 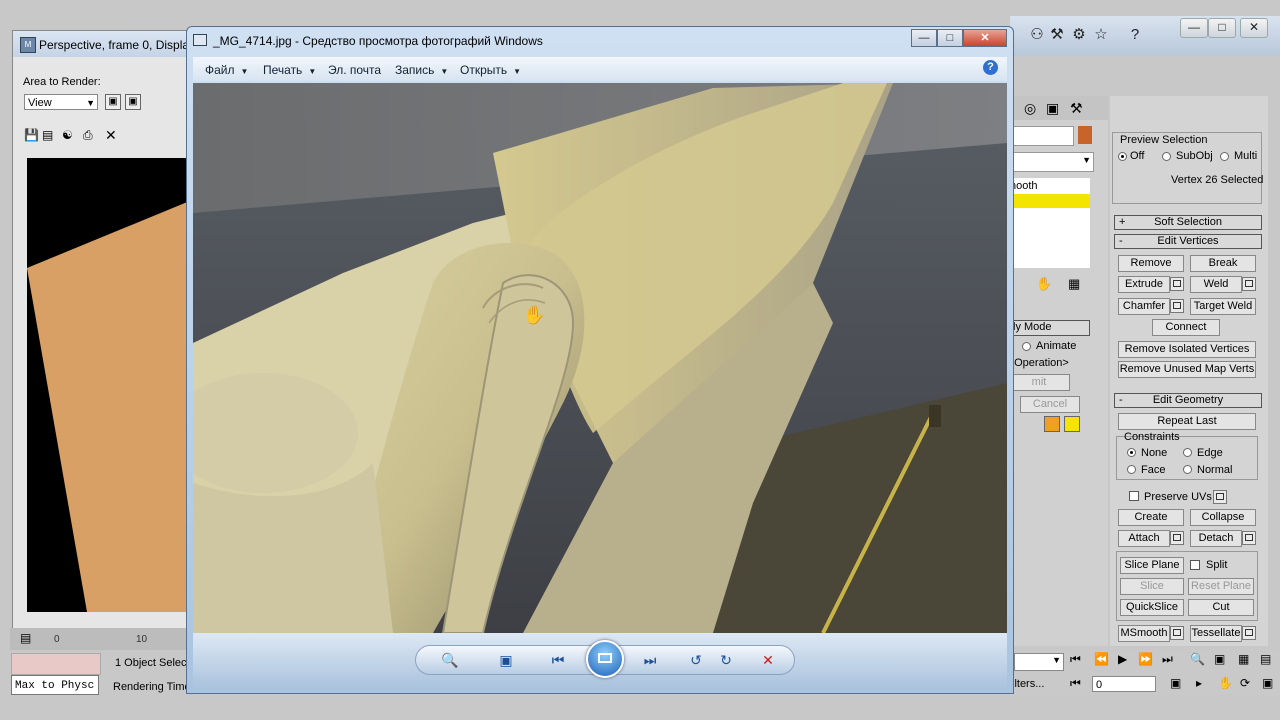 I want to click on delete-icon: ✕, so click(x=768, y=660).